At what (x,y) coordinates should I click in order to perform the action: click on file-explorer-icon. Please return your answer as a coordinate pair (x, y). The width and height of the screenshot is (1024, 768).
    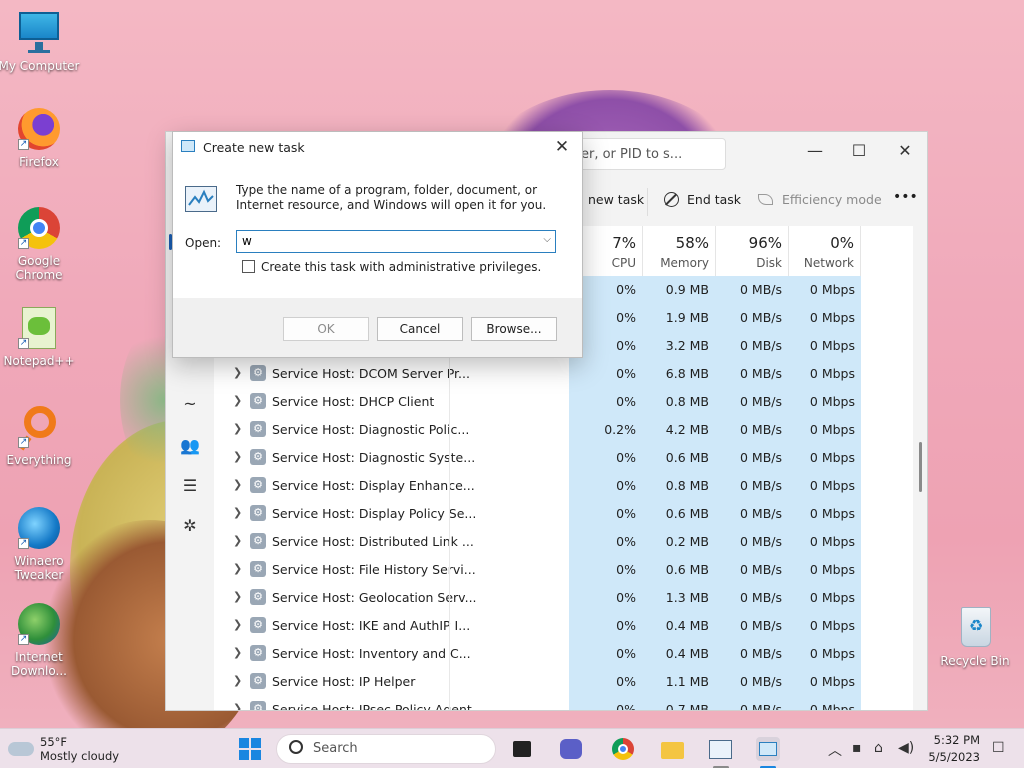
    Looking at the image, I should click on (672, 749).